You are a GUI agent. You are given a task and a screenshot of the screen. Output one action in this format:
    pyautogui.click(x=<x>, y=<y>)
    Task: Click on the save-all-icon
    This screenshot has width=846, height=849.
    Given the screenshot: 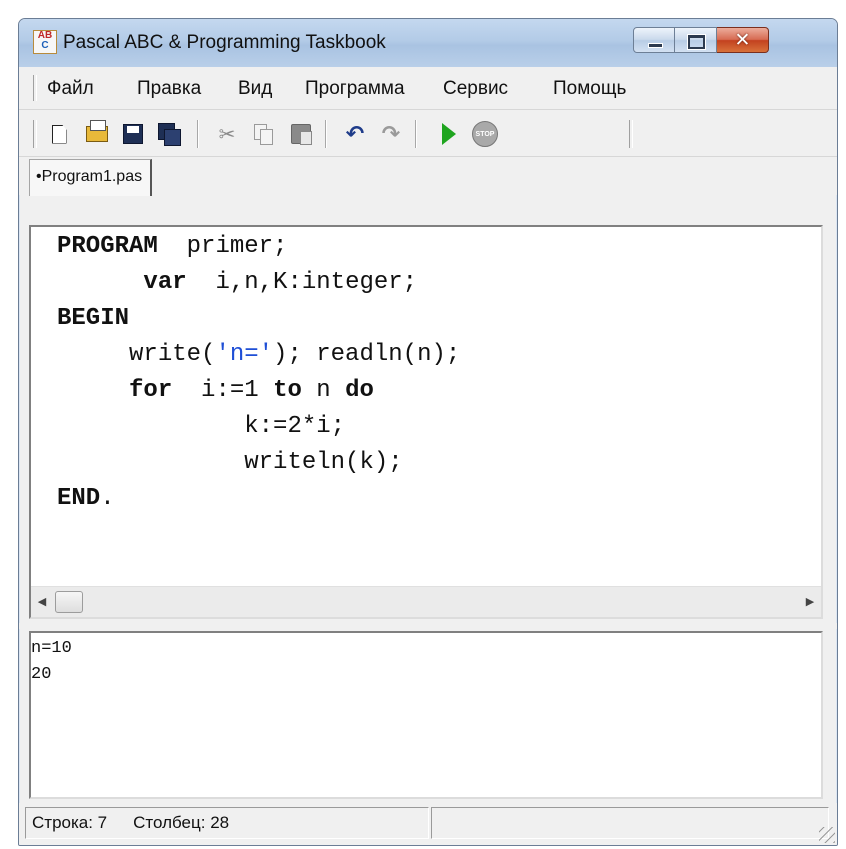 What is the action you would take?
    pyautogui.click(x=169, y=134)
    